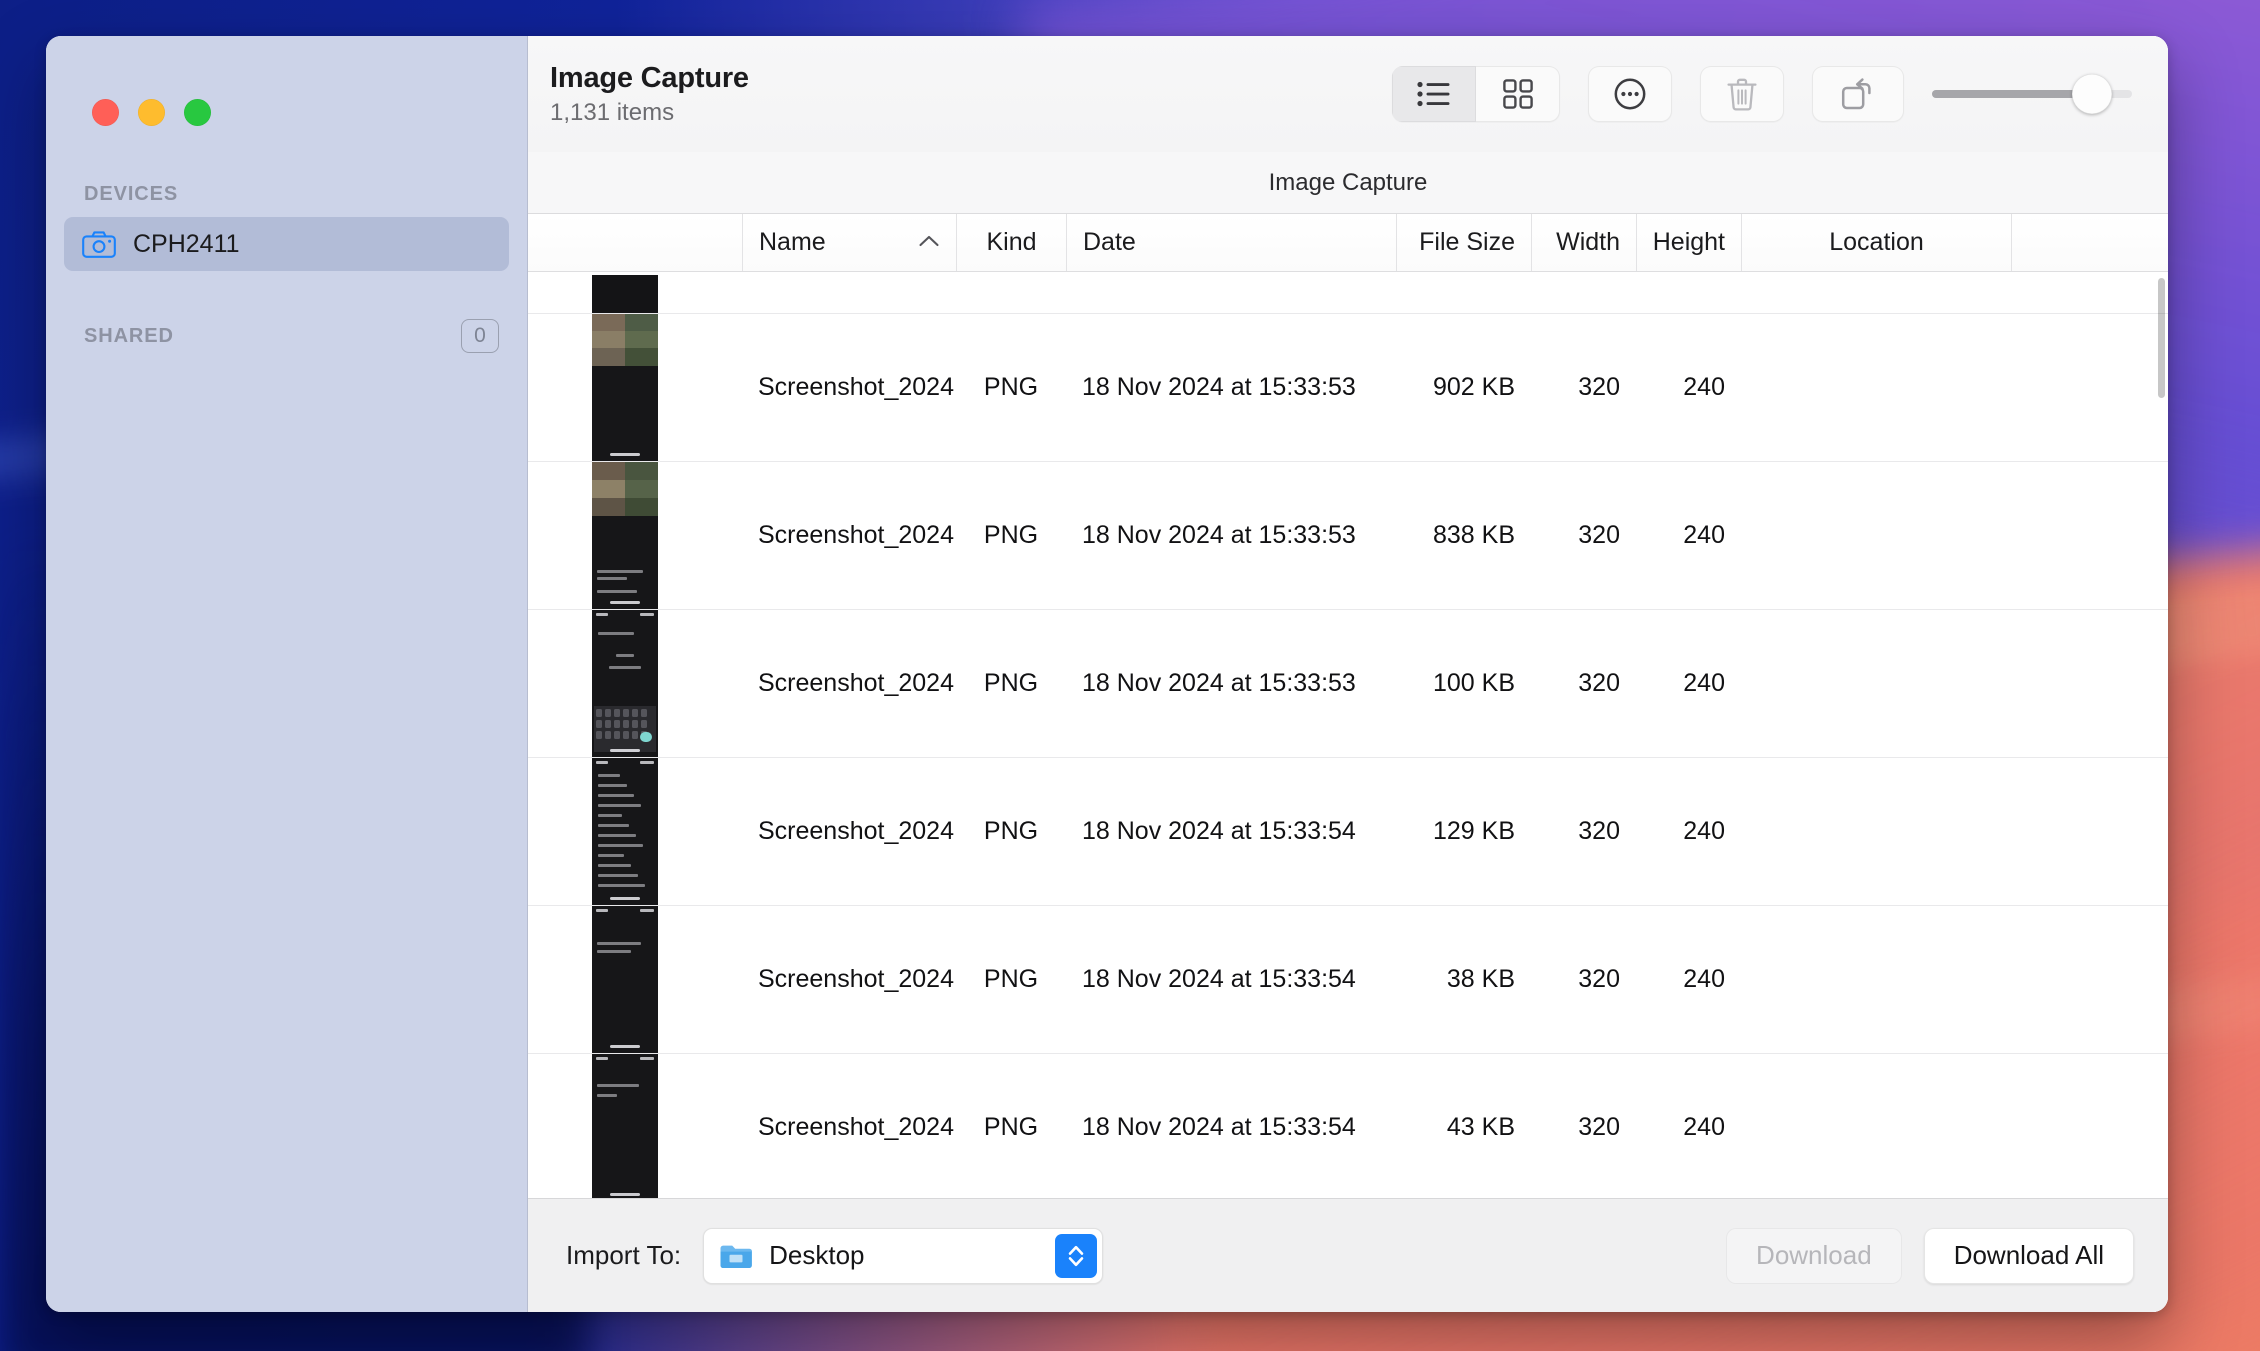  I want to click on import-destination-value: Desktop, so click(817, 1255).